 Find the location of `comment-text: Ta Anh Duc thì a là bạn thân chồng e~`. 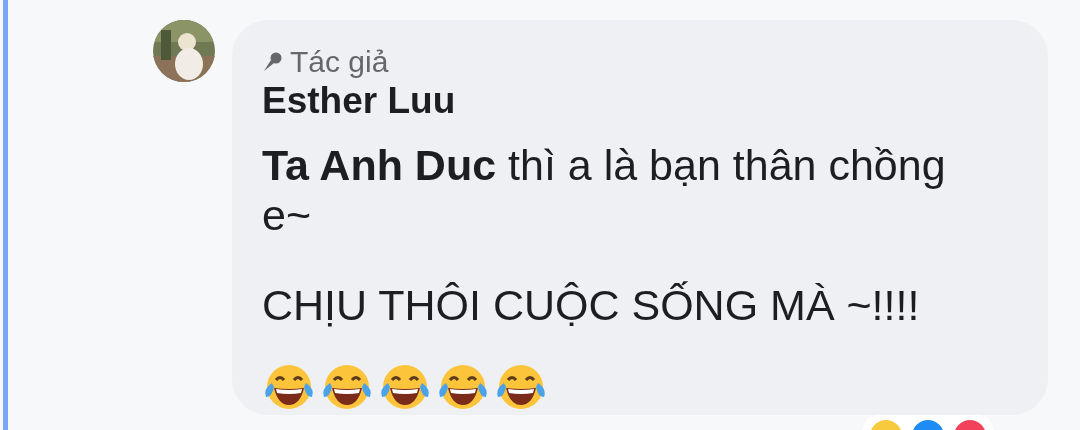

comment-text: Ta Anh Duc thì a là bạn thân chồng e~ is located at coordinates (604, 190).